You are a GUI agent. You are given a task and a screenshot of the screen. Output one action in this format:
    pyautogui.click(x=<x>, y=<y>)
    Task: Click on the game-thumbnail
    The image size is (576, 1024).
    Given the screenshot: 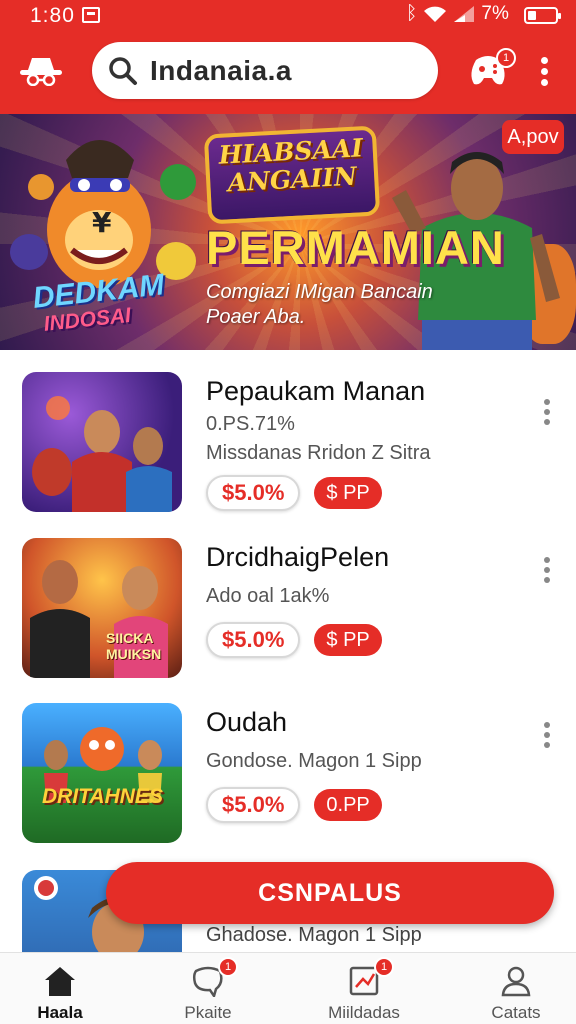 What is the action you would take?
    pyautogui.click(x=102, y=442)
    